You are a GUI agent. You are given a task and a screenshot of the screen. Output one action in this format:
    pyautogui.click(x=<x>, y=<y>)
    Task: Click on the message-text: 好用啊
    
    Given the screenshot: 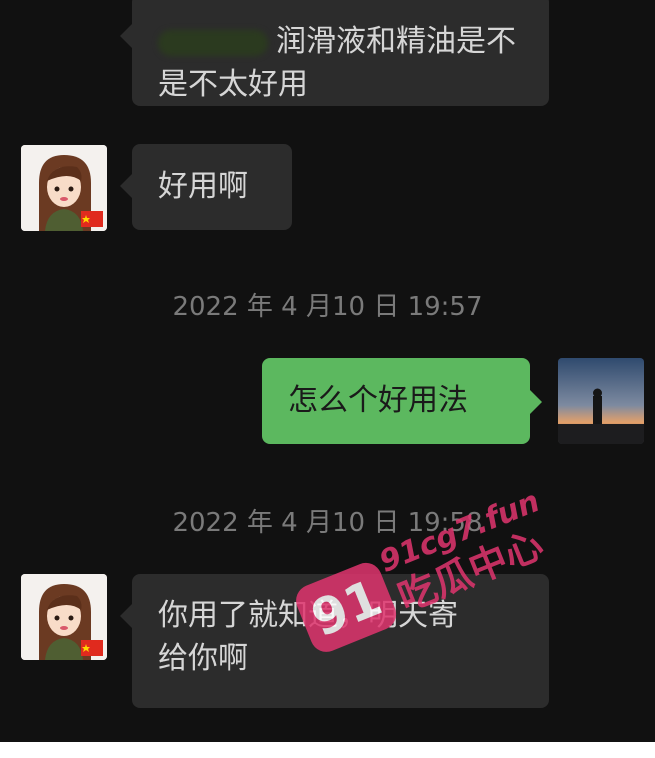 What is the action you would take?
    pyautogui.click(x=203, y=186)
    